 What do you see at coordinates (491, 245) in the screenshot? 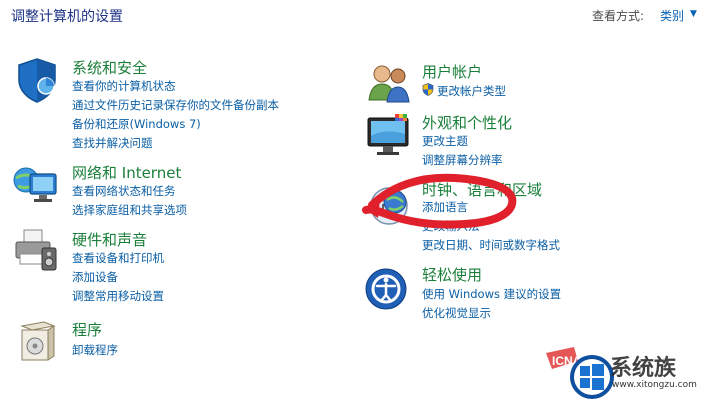
I see `link-change-date-time-format: 更改日期、时间或数字格式` at bounding box center [491, 245].